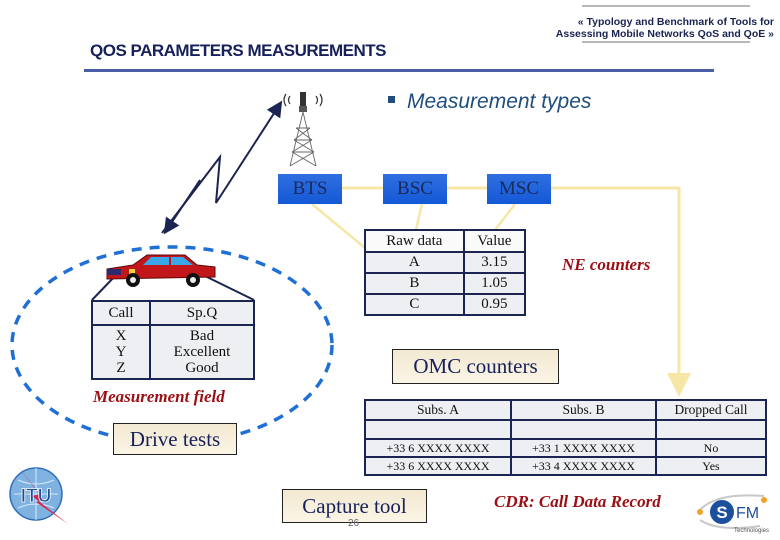 This screenshot has width=780, height=540. I want to click on cdr-label: CDR: Call Data Record, so click(577, 501).